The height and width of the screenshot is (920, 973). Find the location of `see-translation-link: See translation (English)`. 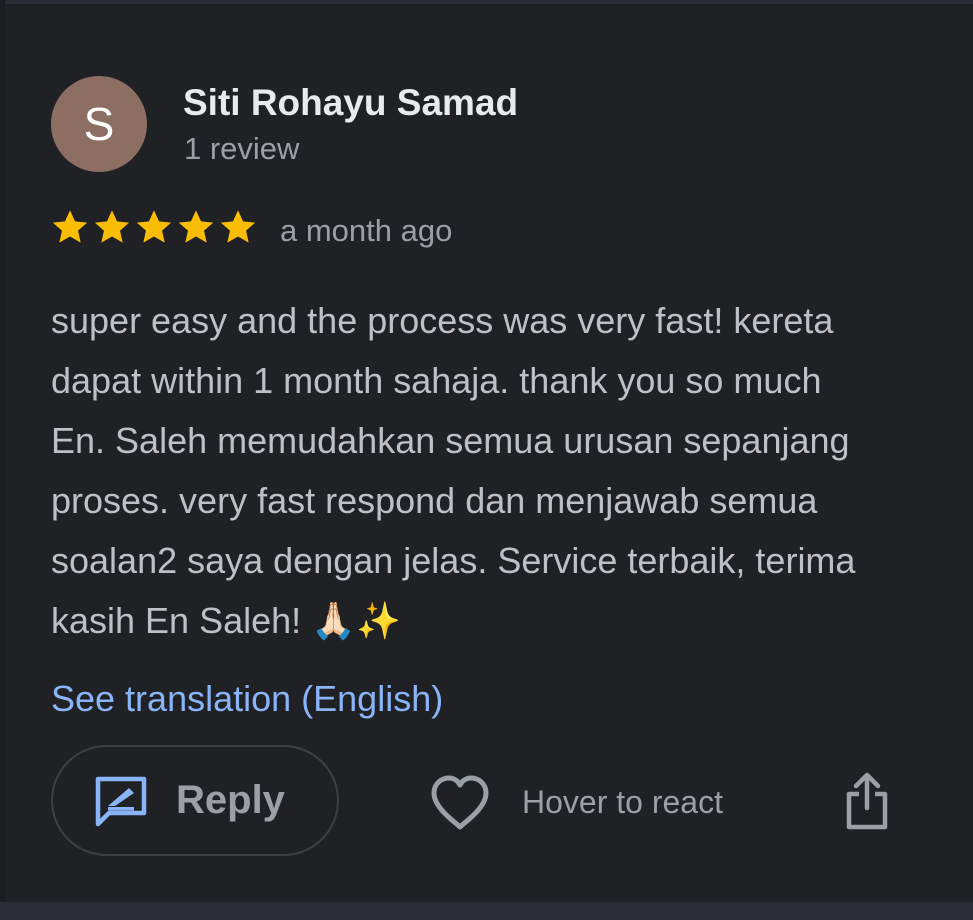

see-translation-link: See translation (English) is located at coordinates (247, 699).